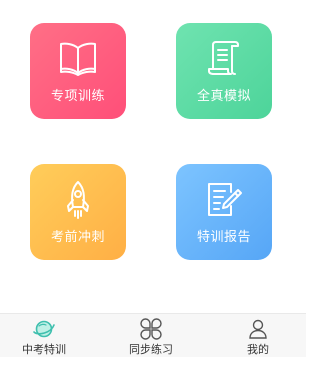 The width and height of the screenshot is (320, 371). I want to click on bottom-tab-bar: 中考特训 同步练习 我的, so click(153, 335).